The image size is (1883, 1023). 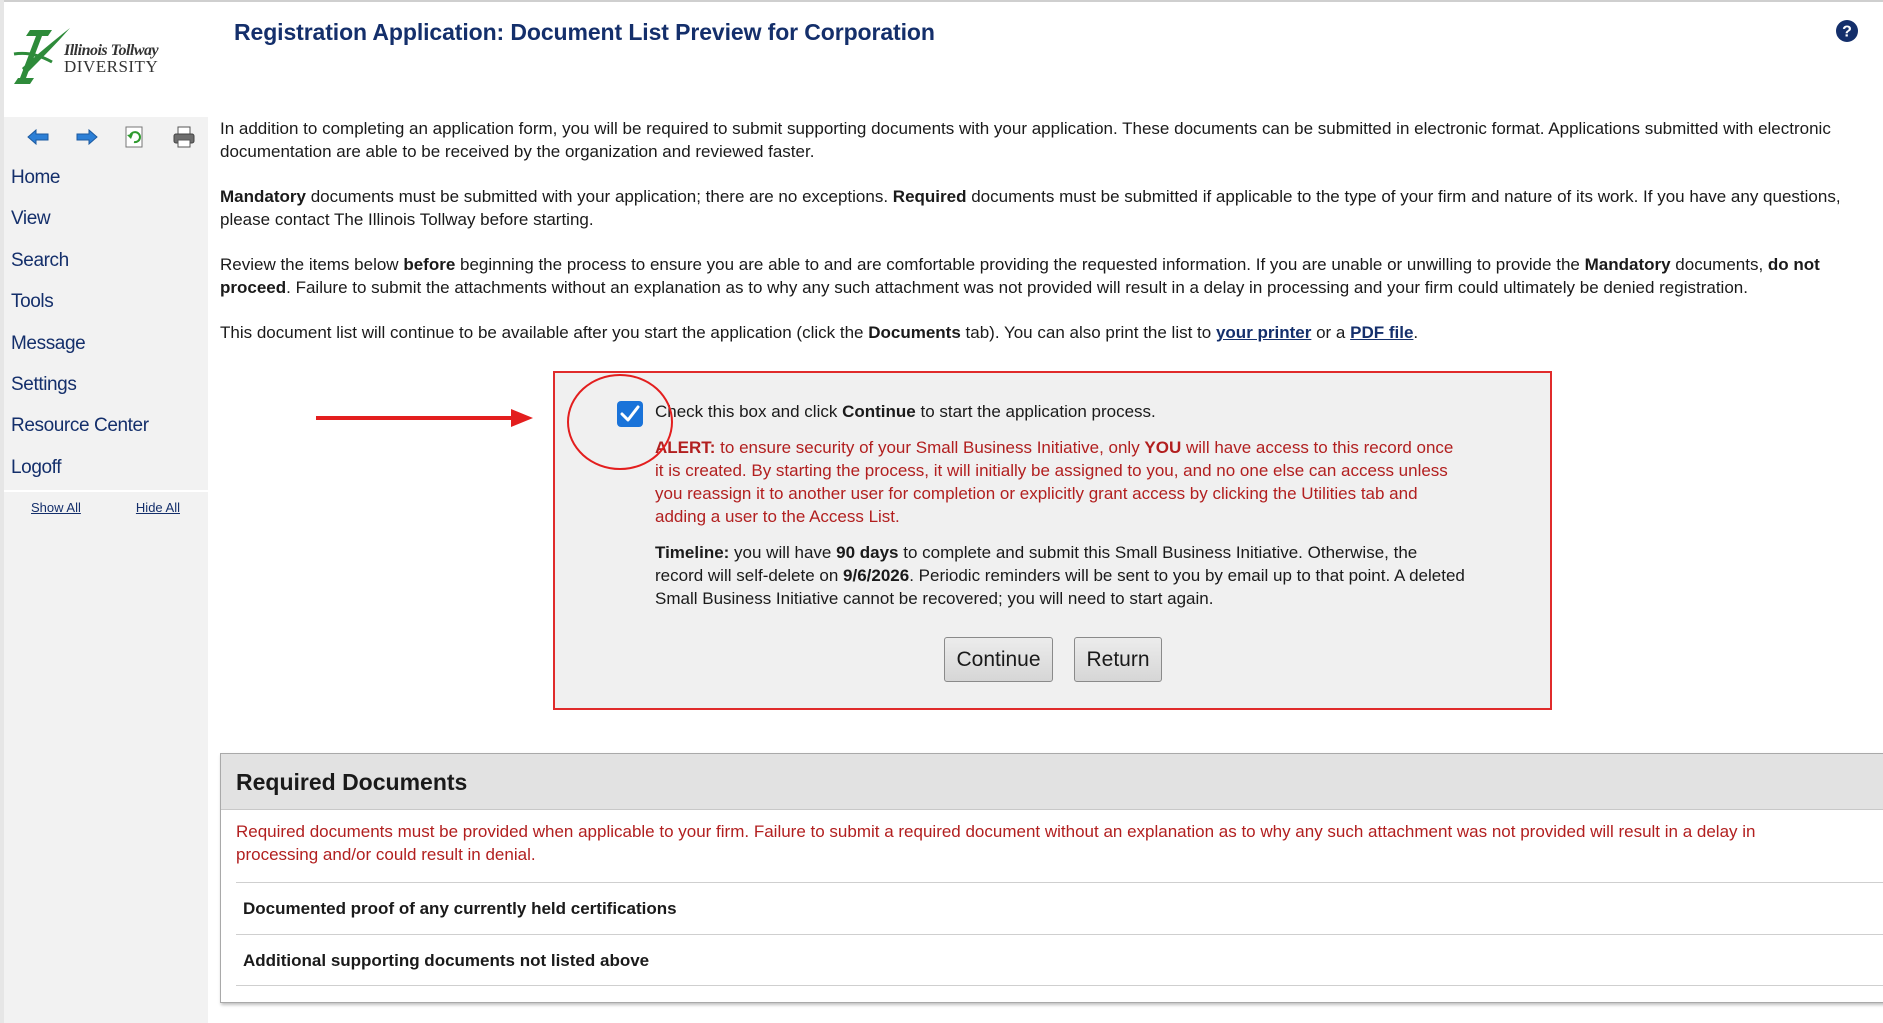 I want to click on mandatory-bold-2: Mandatory, so click(x=1627, y=264).